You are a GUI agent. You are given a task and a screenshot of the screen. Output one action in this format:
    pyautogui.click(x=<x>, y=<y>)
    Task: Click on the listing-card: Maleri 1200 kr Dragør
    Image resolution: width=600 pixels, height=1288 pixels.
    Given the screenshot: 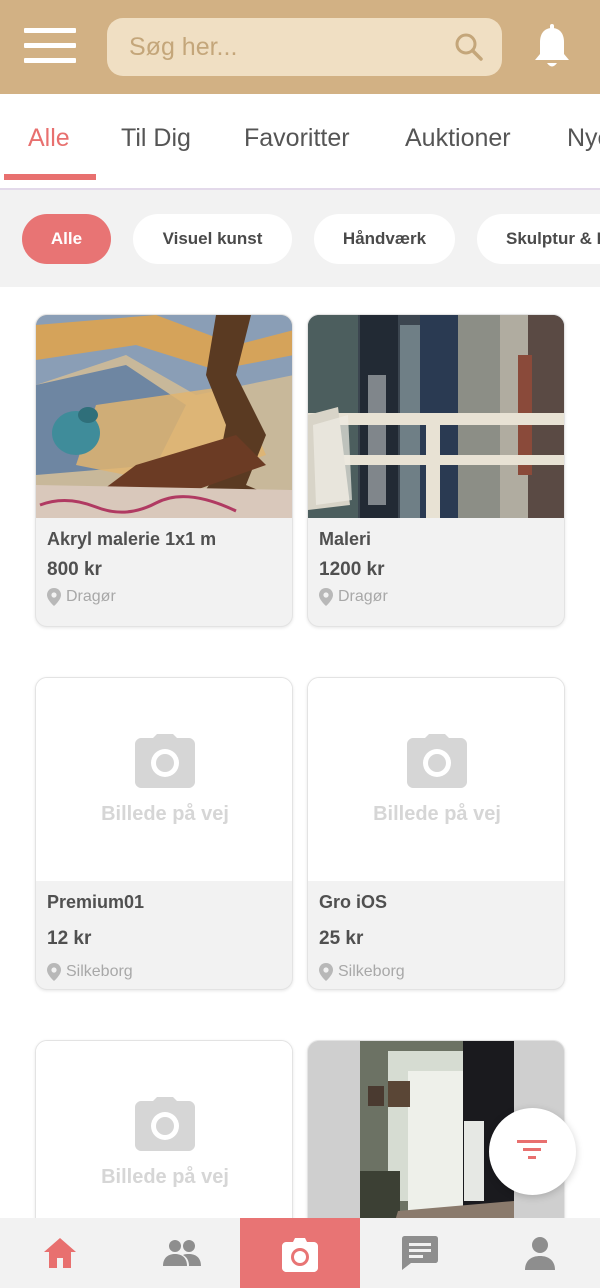 What is the action you would take?
    pyautogui.click(x=436, y=470)
    